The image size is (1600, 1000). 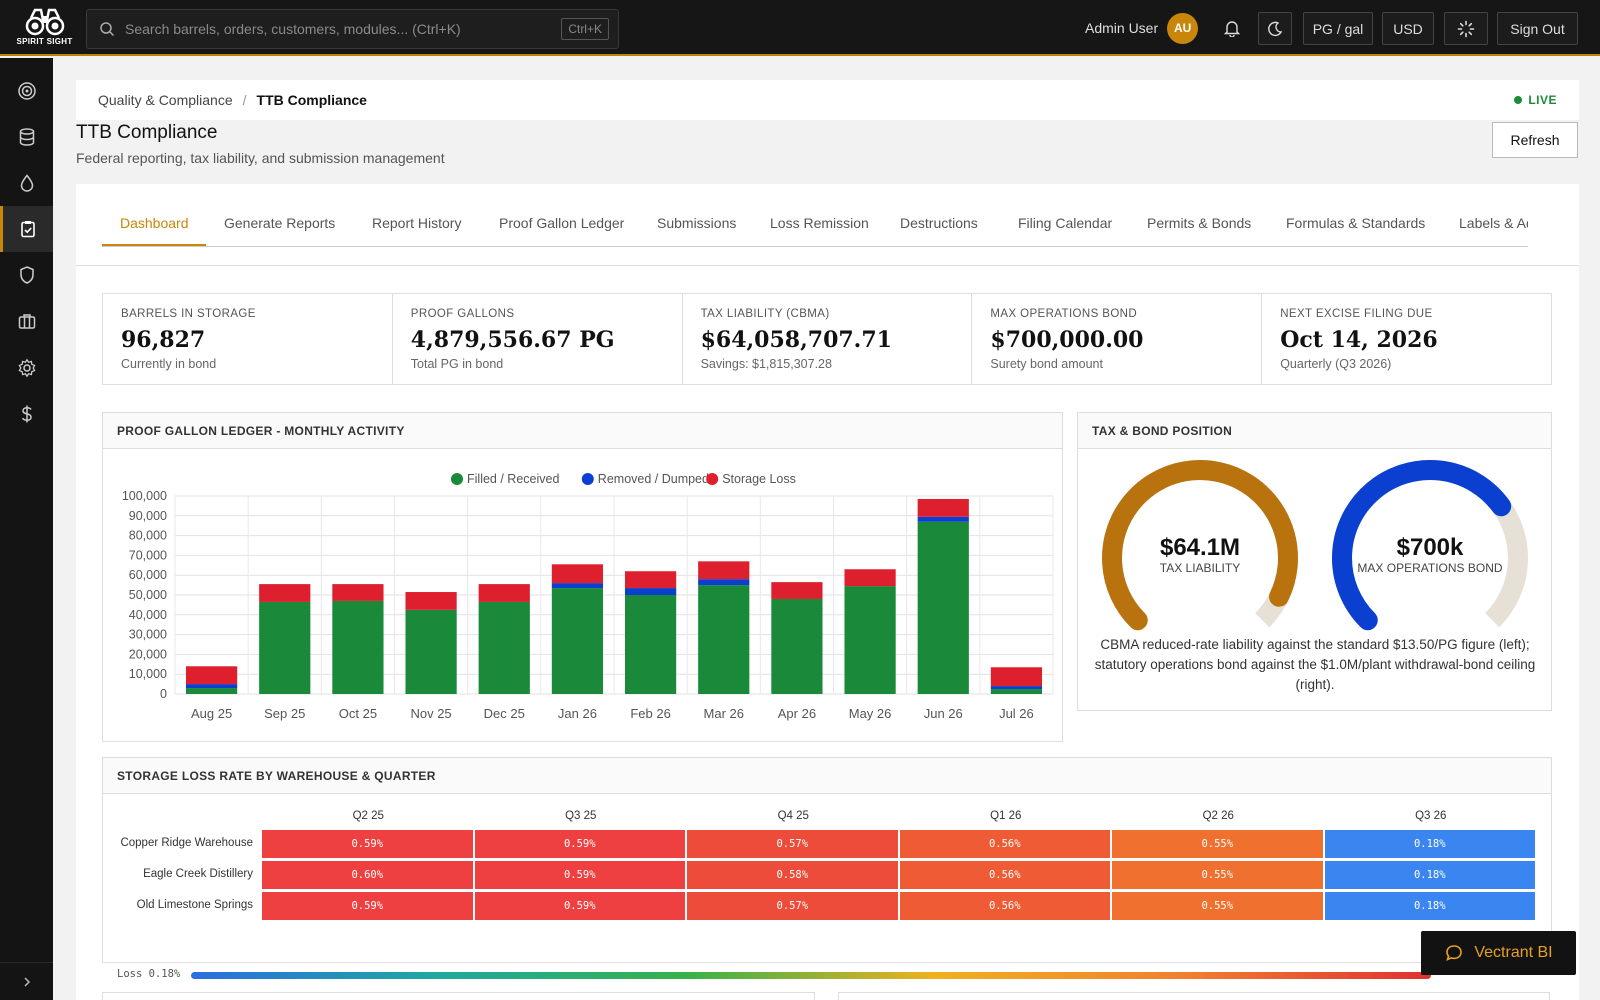 I want to click on chevron-right-icon, so click(x=26, y=981).